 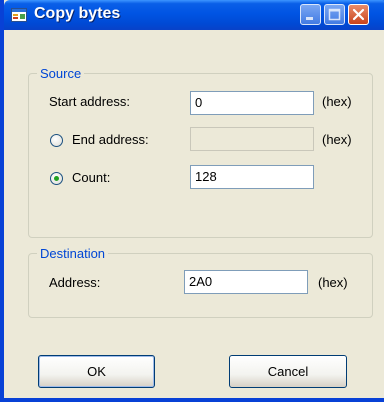 I want to click on cancel-button: Cancel, so click(x=288, y=371).